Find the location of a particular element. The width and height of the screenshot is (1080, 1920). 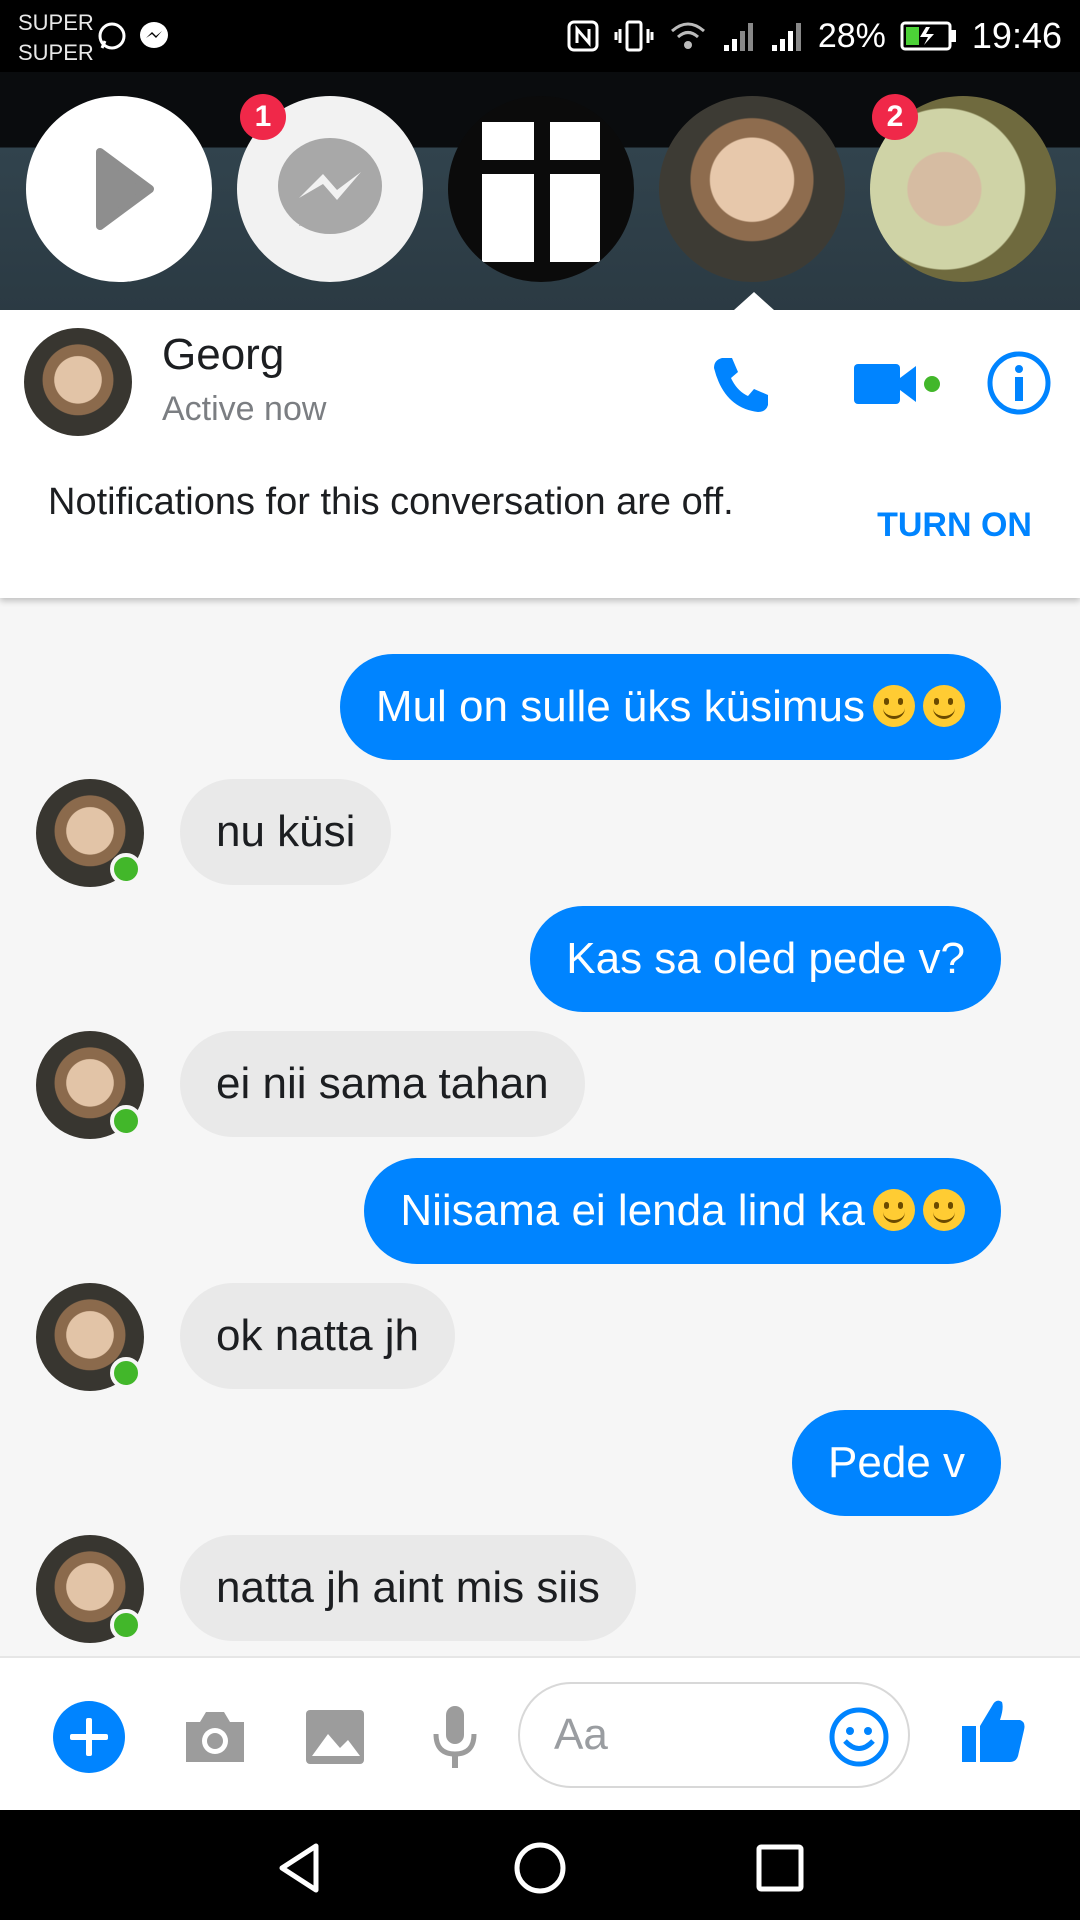

signal-icon is located at coordinates (738, 37).